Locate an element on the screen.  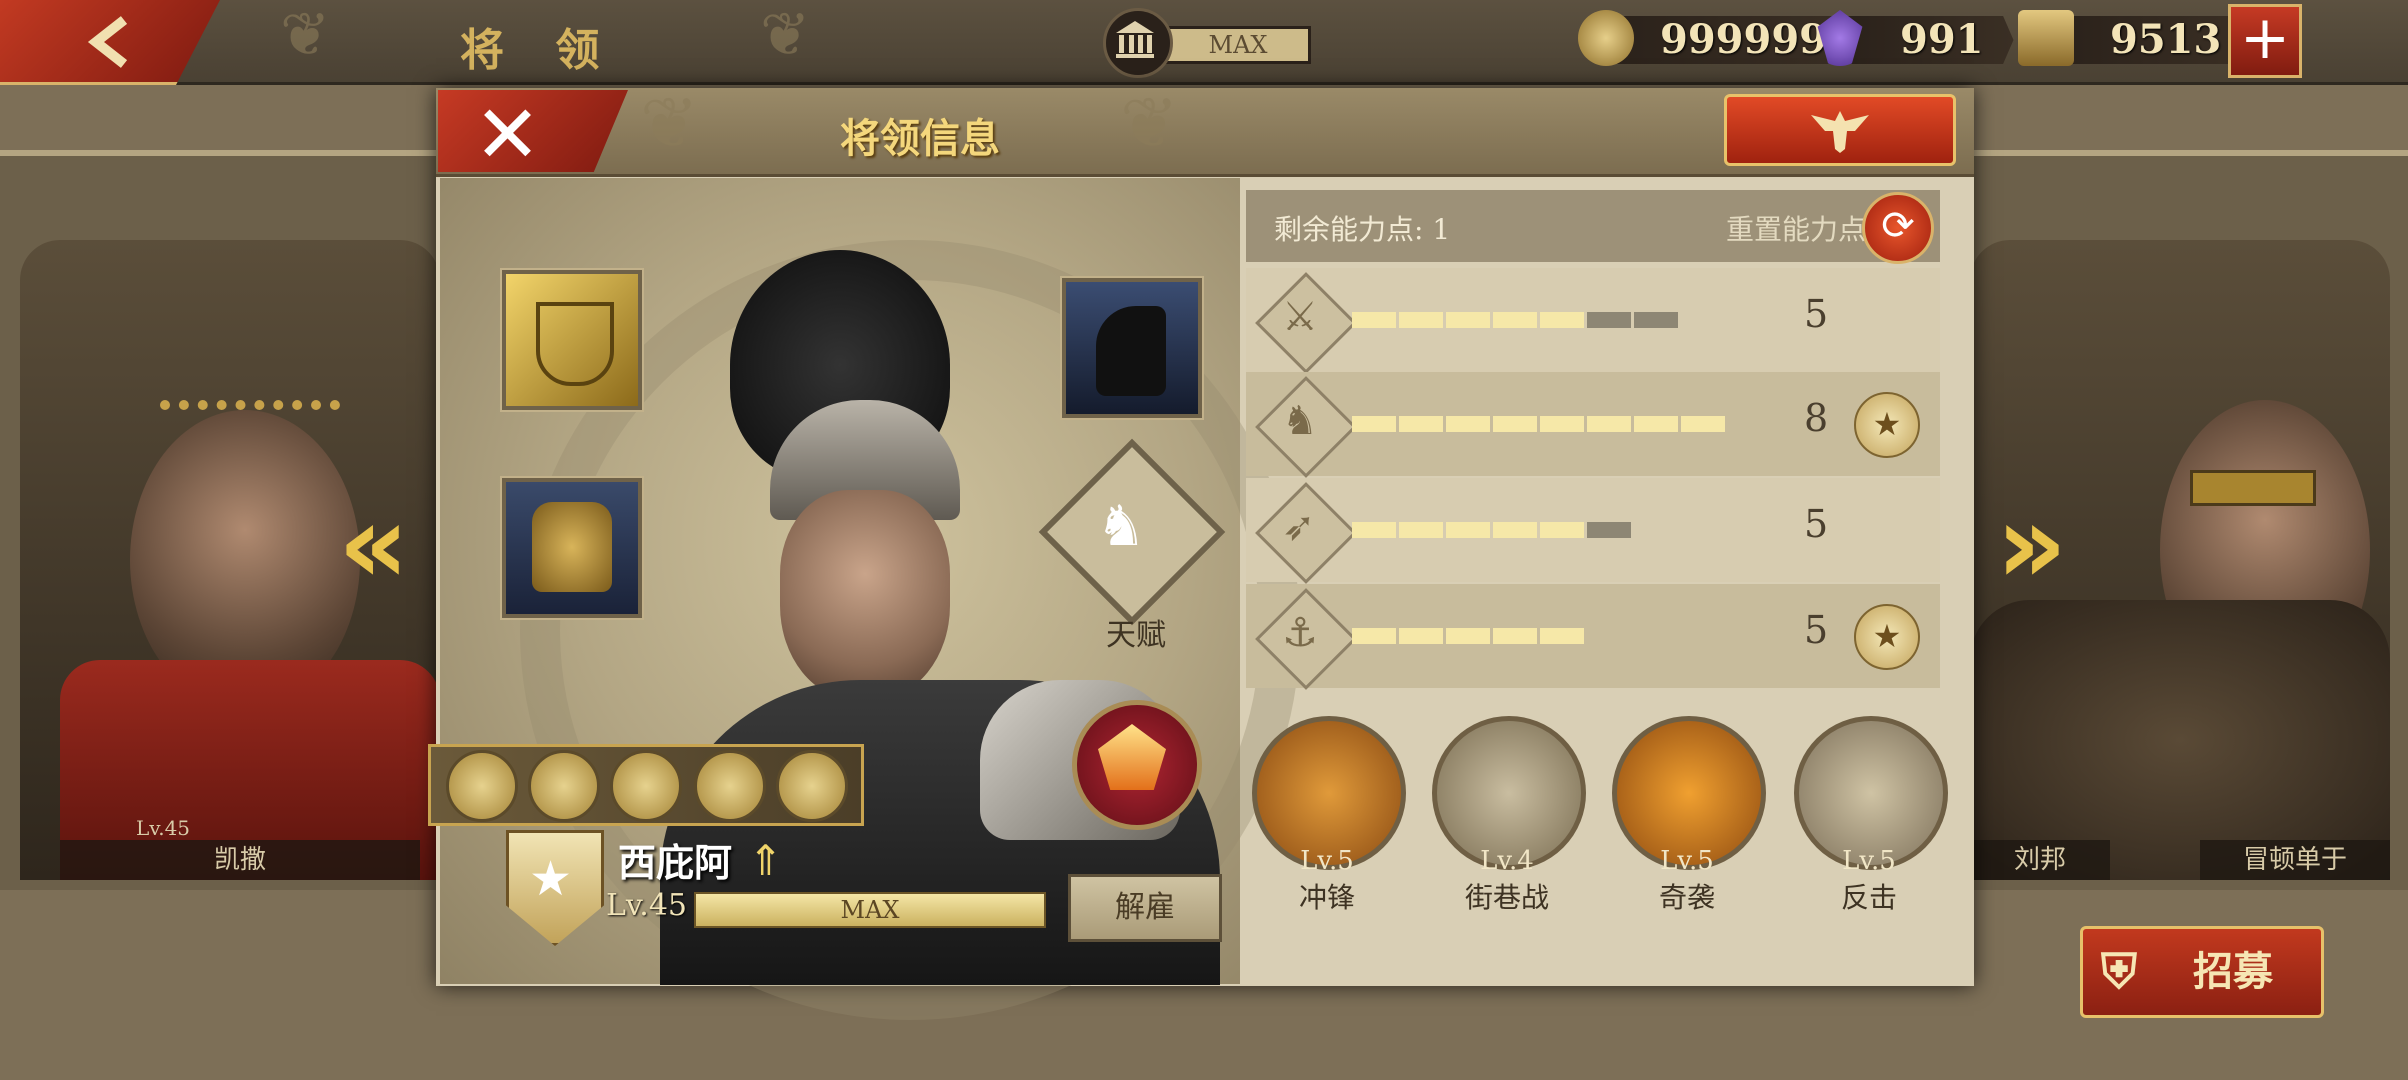
recruit-button: ⛨ 招募 is located at coordinates (2202, 972).